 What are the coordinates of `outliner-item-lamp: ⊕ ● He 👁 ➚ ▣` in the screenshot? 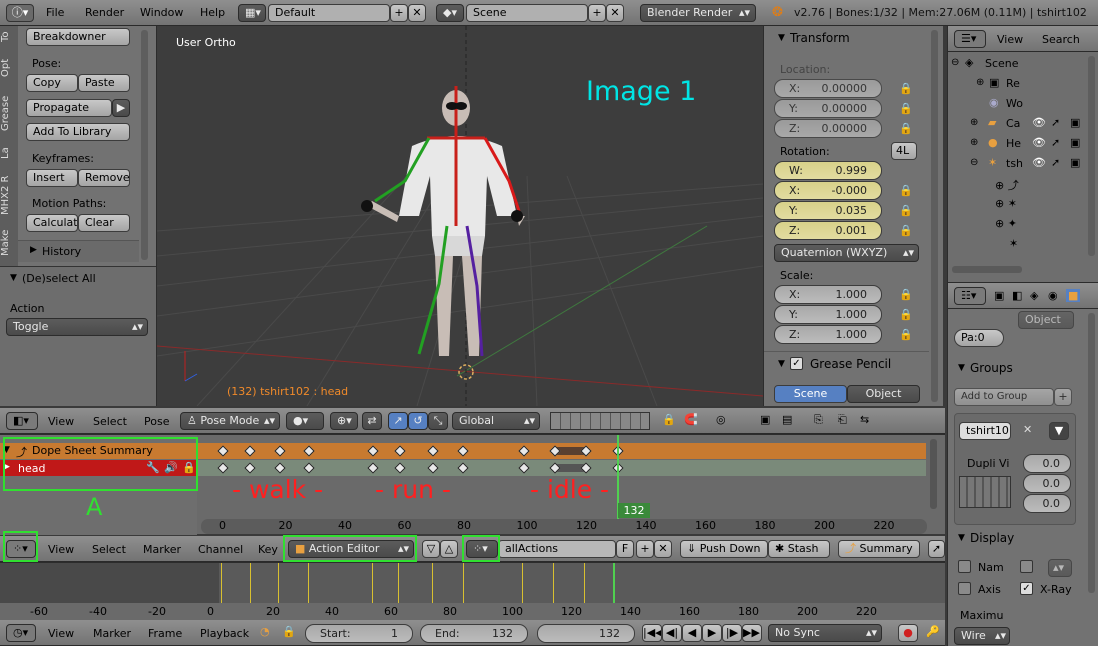 It's located at (1023, 144).